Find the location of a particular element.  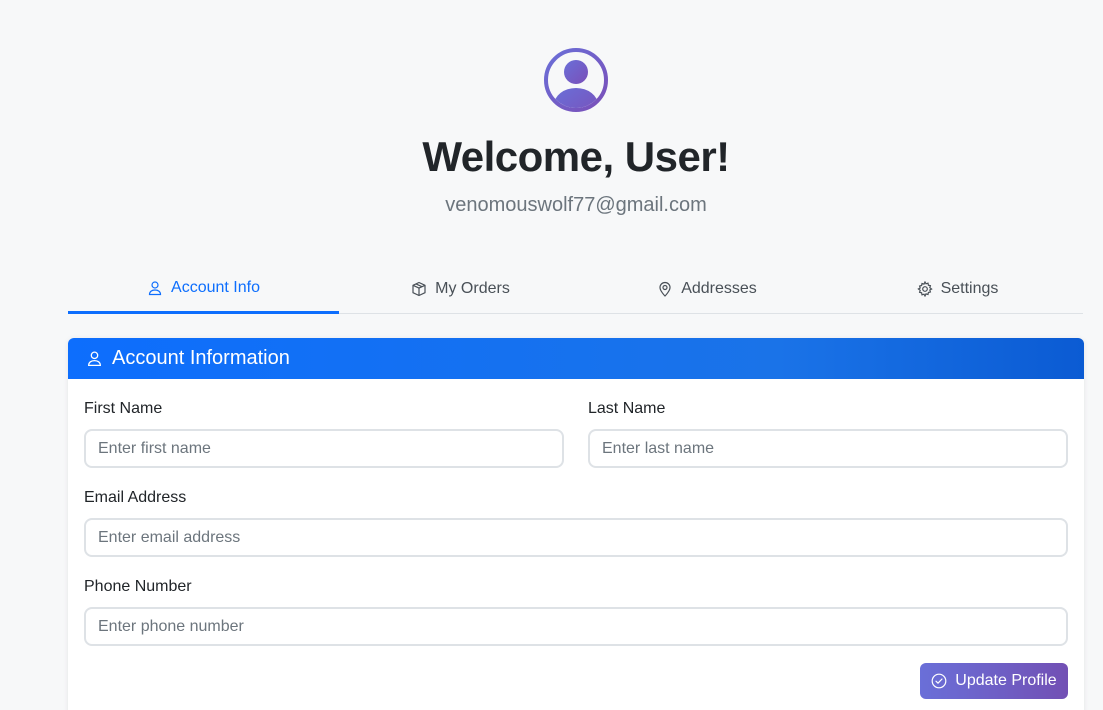

tab-label: Account Info is located at coordinates (215, 287).